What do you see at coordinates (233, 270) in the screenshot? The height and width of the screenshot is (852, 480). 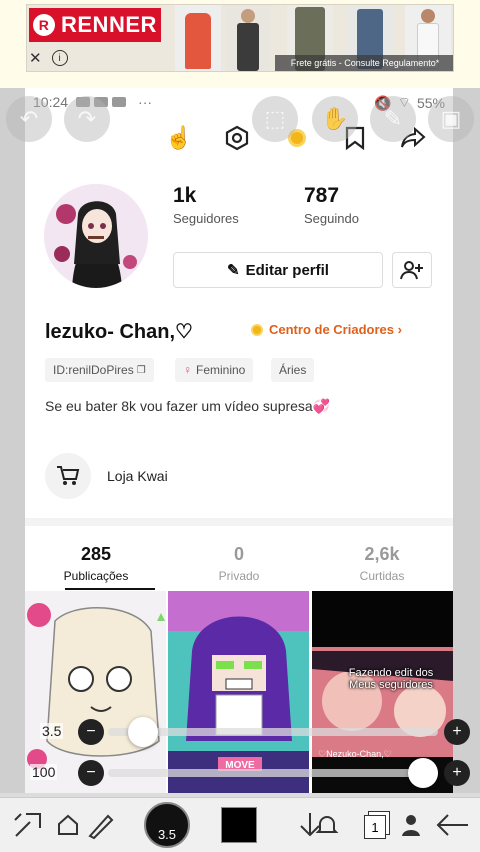 I see `pencil-icon: ✎` at bounding box center [233, 270].